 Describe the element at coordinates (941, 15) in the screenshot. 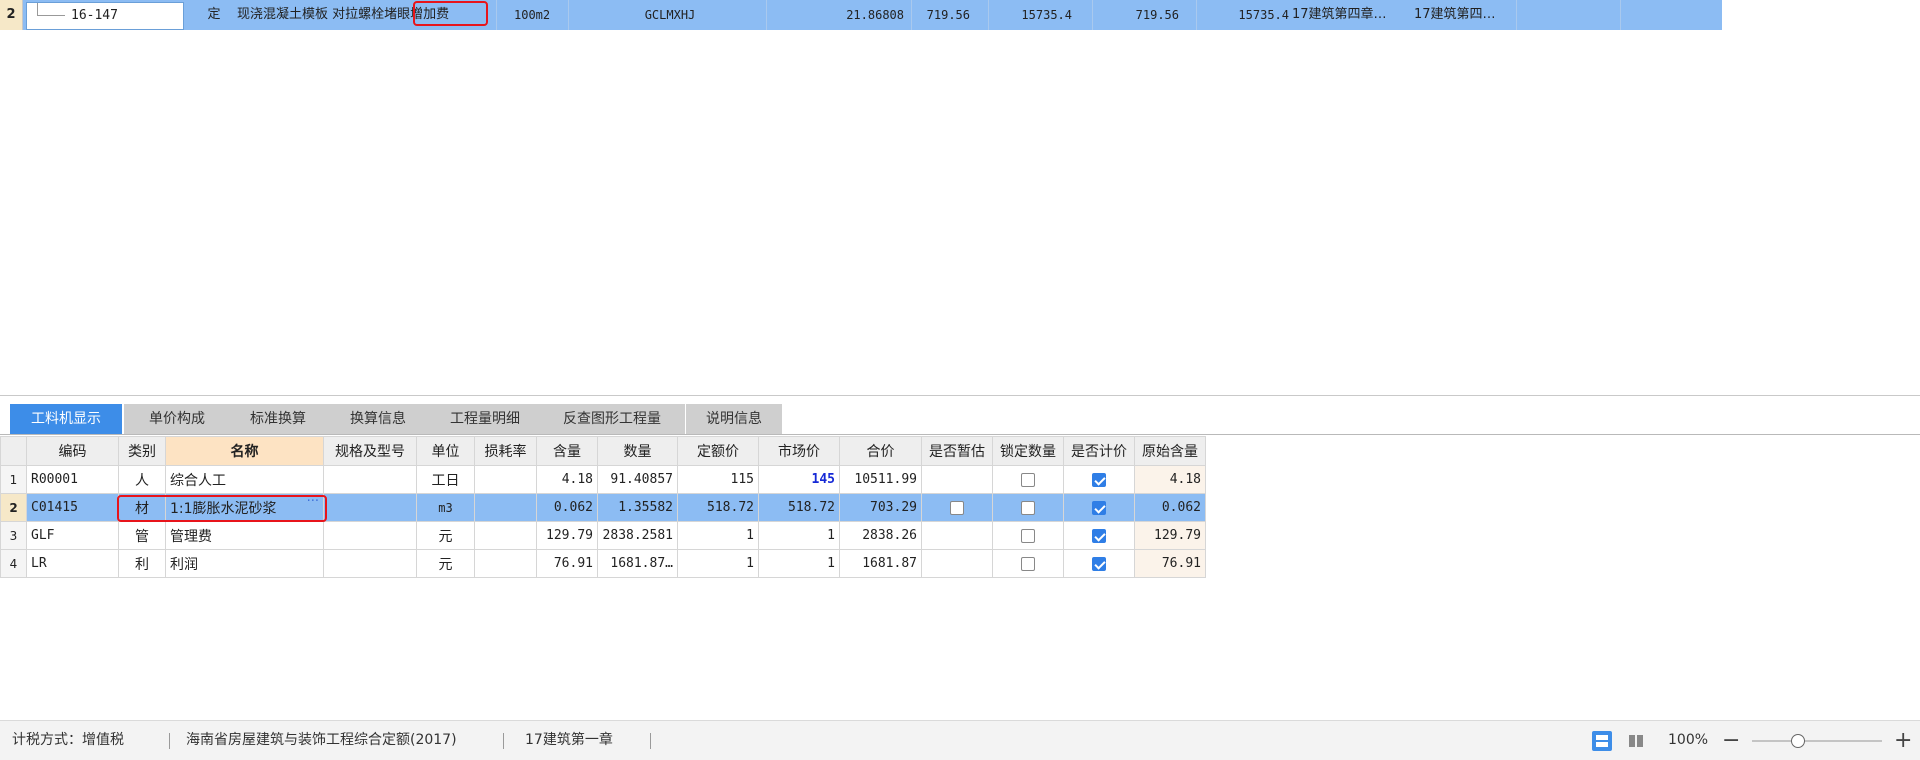

I see `unit-price-cell: 719.56` at that location.